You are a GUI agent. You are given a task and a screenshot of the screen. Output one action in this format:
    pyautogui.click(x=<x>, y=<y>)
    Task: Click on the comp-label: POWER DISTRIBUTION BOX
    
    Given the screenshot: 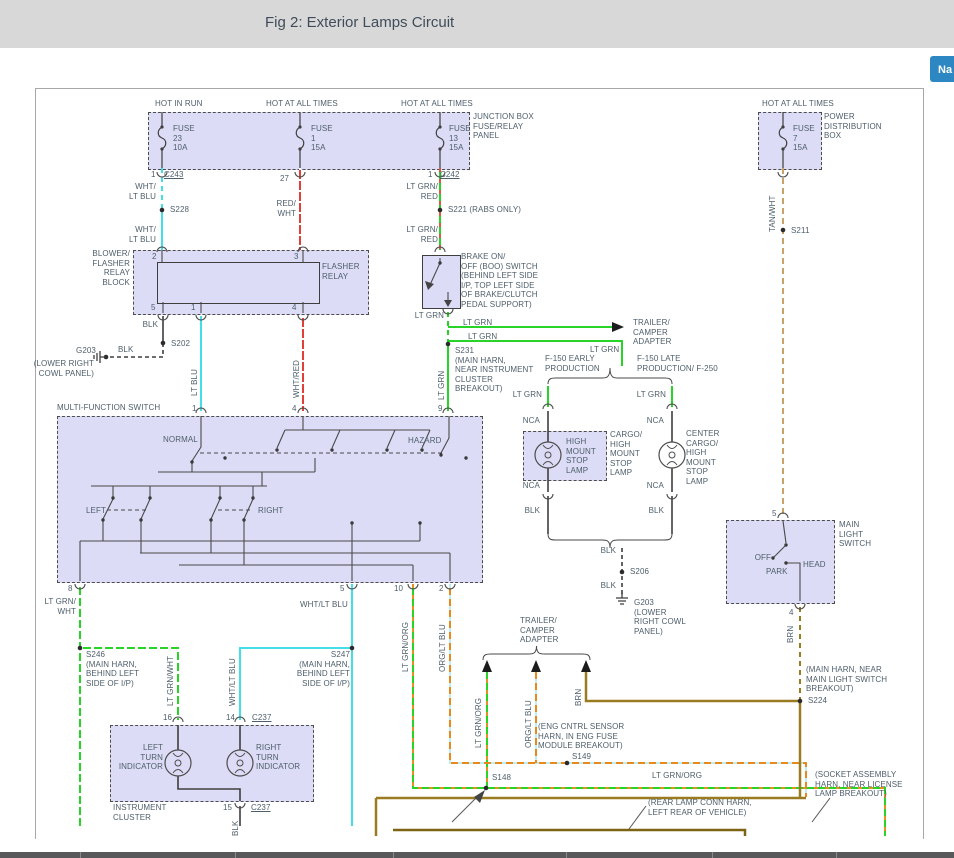 What is the action you would take?
    pyautogui.click(x=853, y=126)
    